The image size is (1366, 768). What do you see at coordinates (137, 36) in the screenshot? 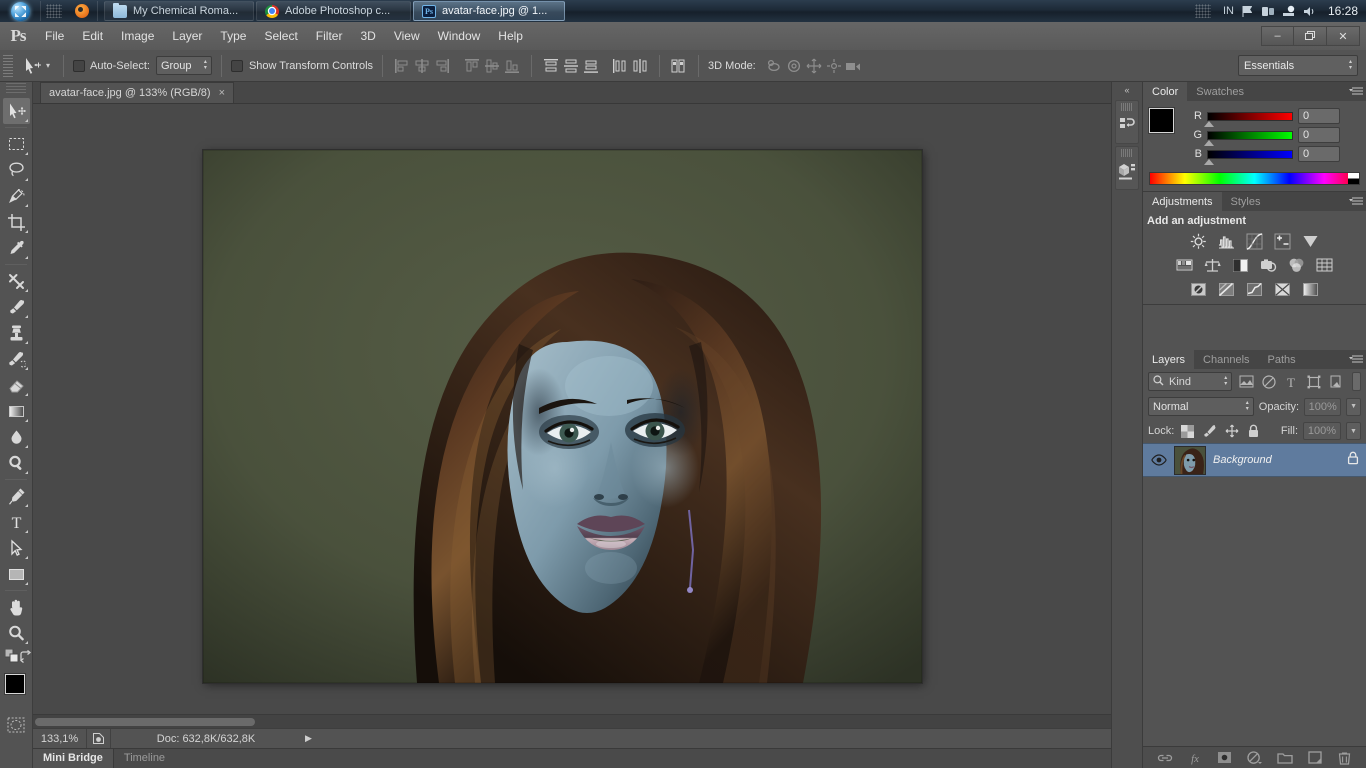
I see `menu-image: Image` at bounding box center [137, 36].